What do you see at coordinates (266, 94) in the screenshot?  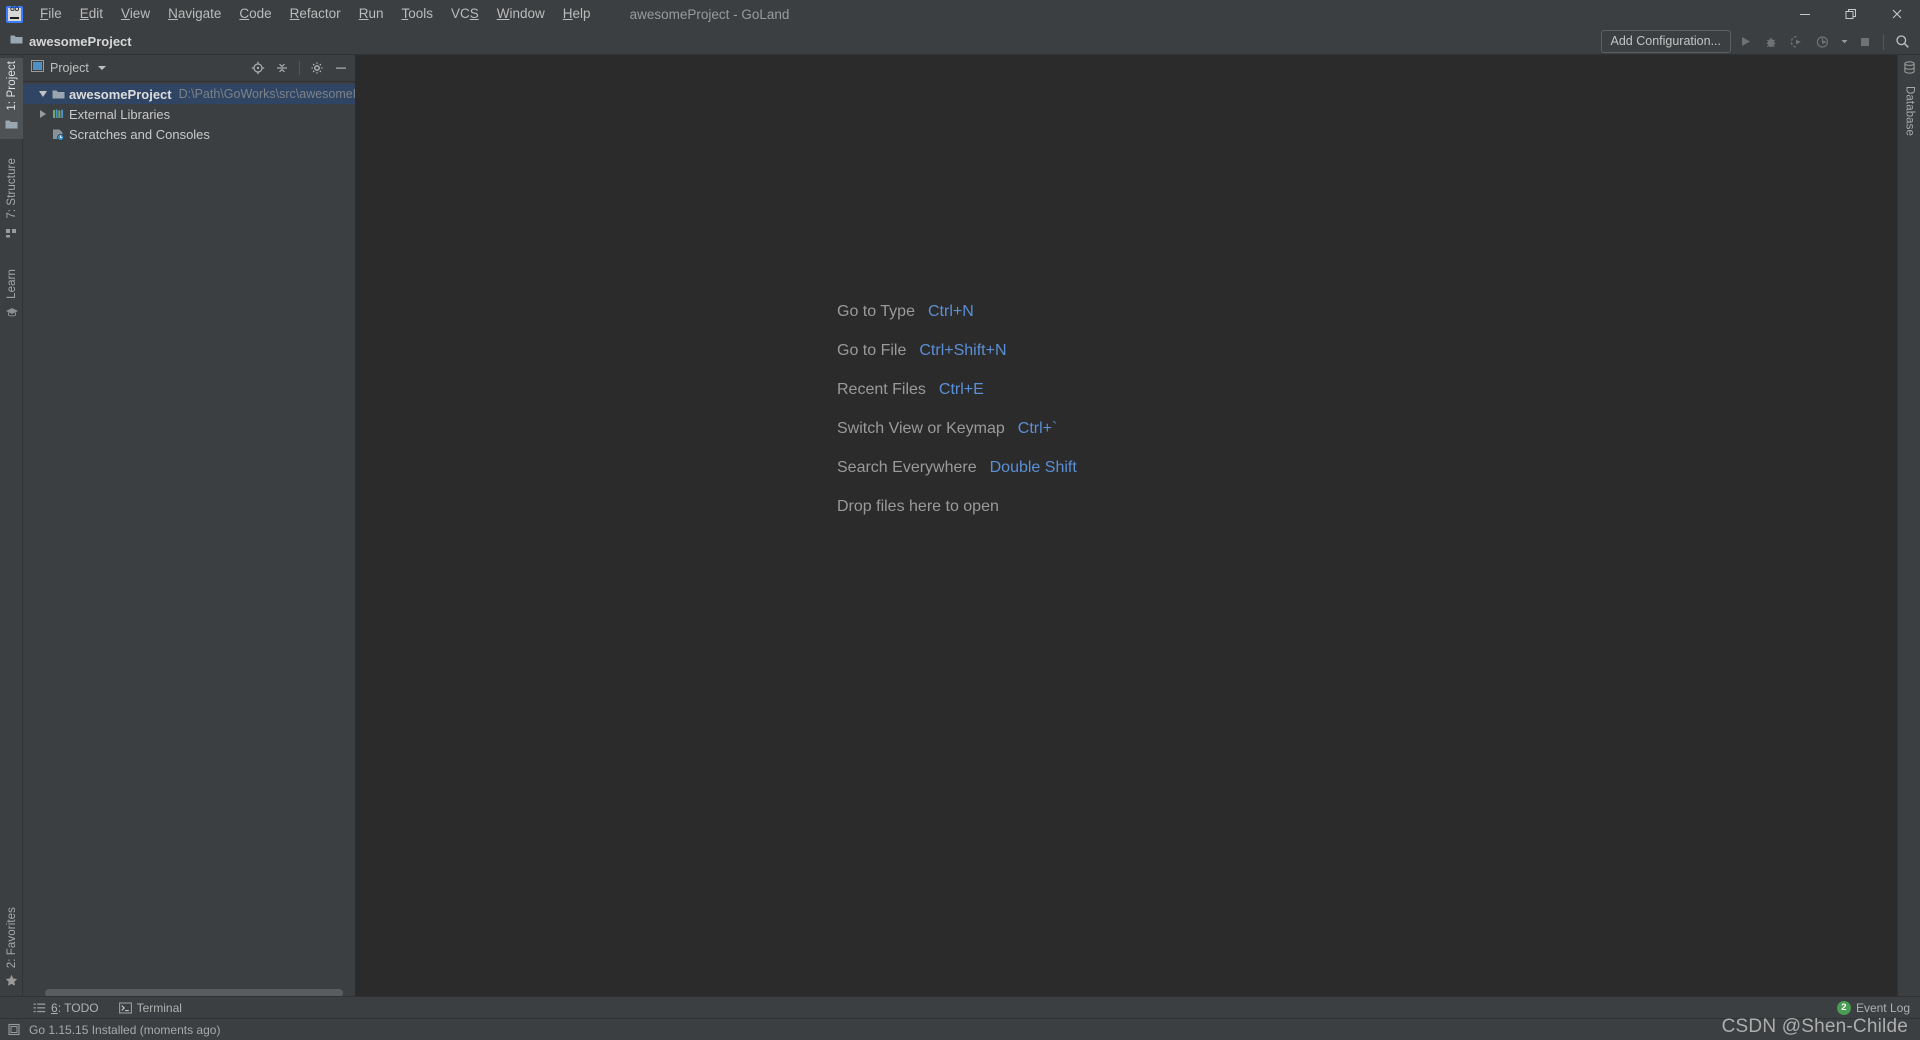 I see `tree-node-path: D:\Path\GoWorks\src\awesomeP` at bounding box center [266, 94].